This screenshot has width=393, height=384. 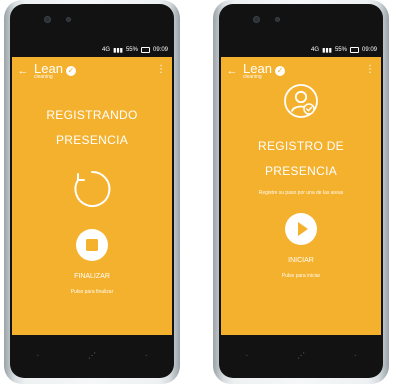 What do you see at coordinates (301, 276) in the screenshot?
I see `hint-text: Pulse para iniciar` at bounding box center [301, 276].